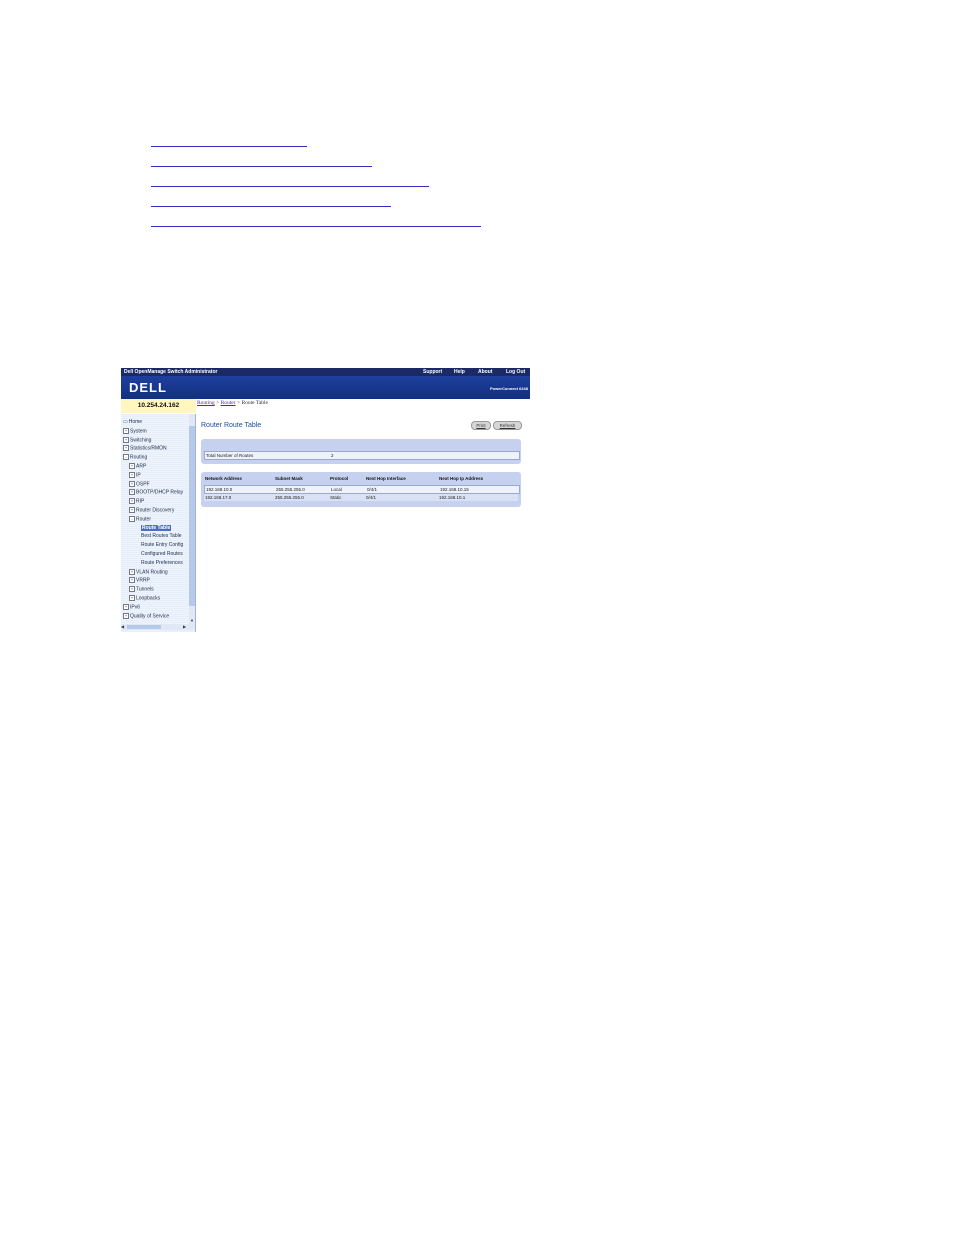 This screenshot has width=954, height=1235. Describe the element at coordinates (138, 475) in the screenshot. I see `nav-item-label: IP` at that location.